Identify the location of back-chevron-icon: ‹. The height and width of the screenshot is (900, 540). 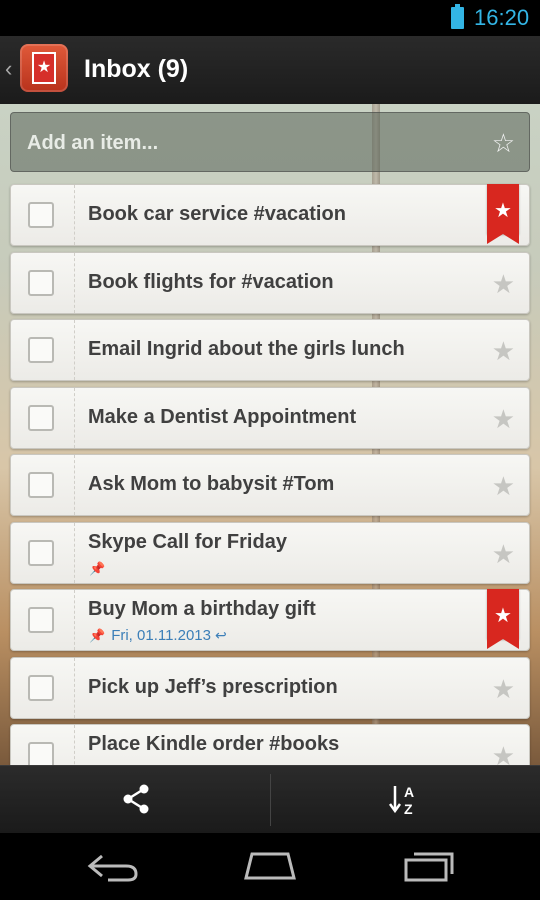
(8, 69).